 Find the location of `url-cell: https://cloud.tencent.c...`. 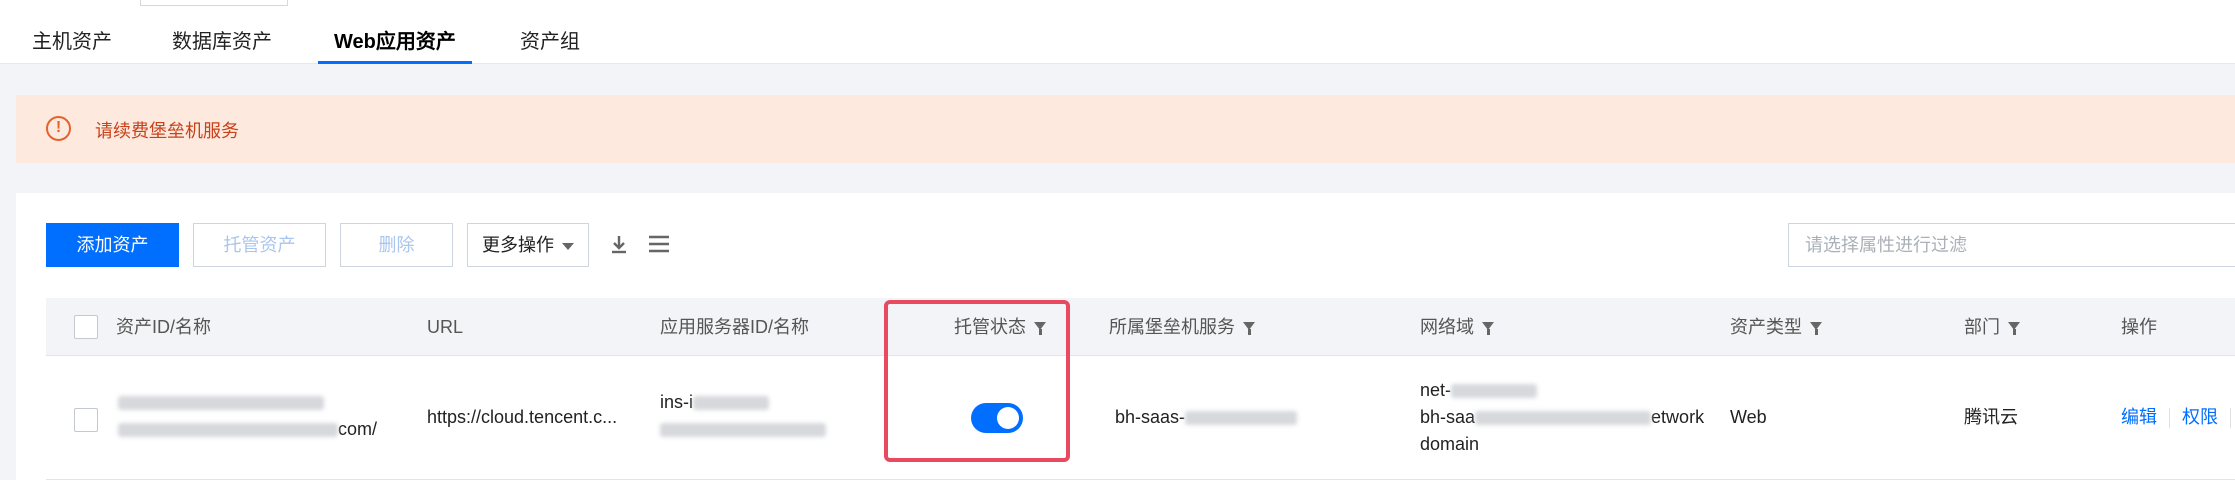

url-cell: https://cloud.tencent.c... is located at coordinates (522, 417).